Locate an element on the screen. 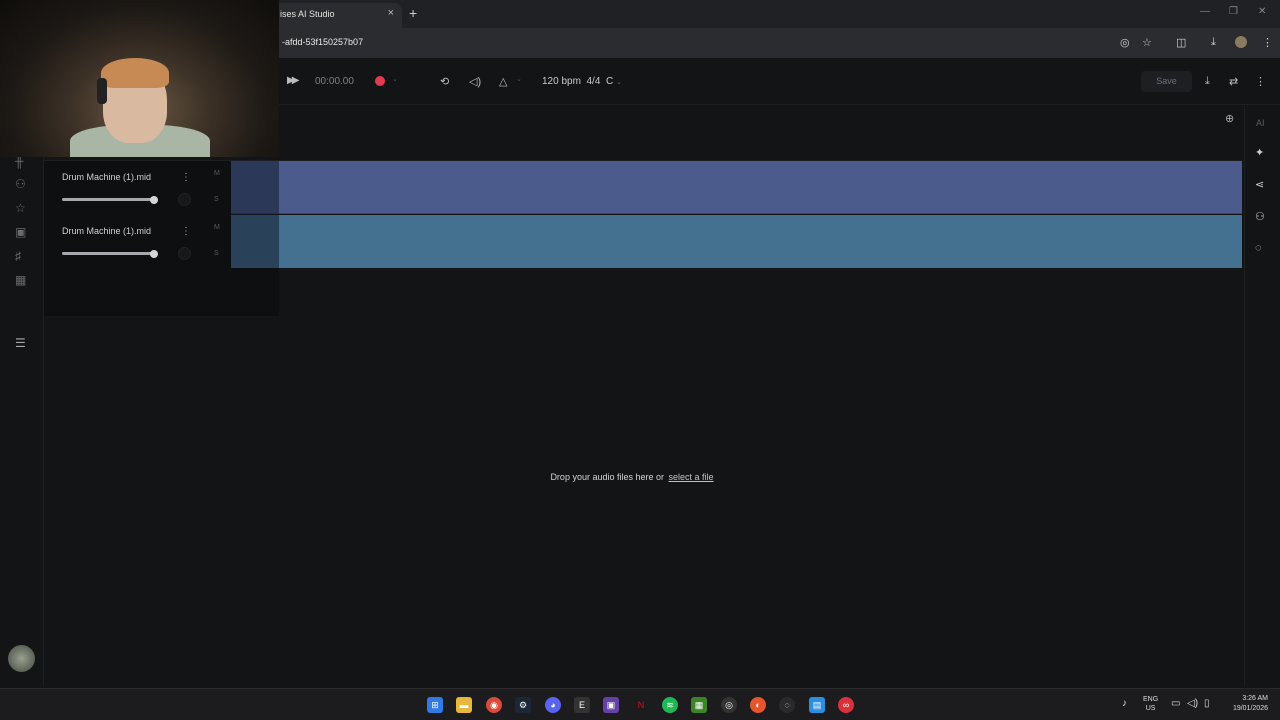 This screenshot has height=720, width=1280. ai-label: AI is located at coordinates (1260, 123).